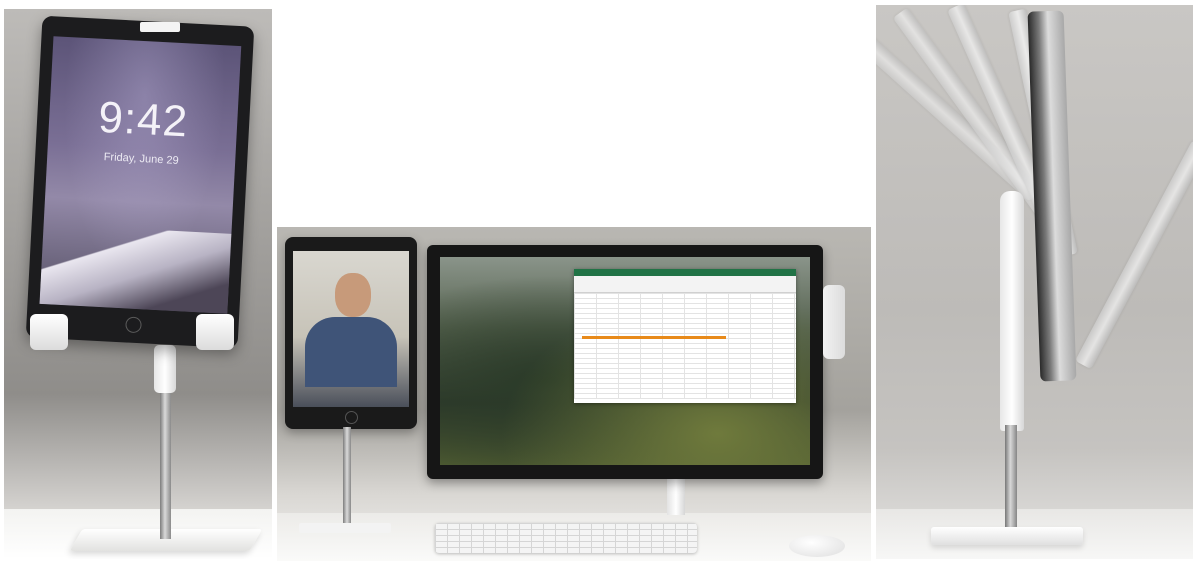 The image size is (1193, 561). What do you see at coordinates (160, 27) in the screenshot?
I see `holder-clip-top` at bounding box center [160, 27].